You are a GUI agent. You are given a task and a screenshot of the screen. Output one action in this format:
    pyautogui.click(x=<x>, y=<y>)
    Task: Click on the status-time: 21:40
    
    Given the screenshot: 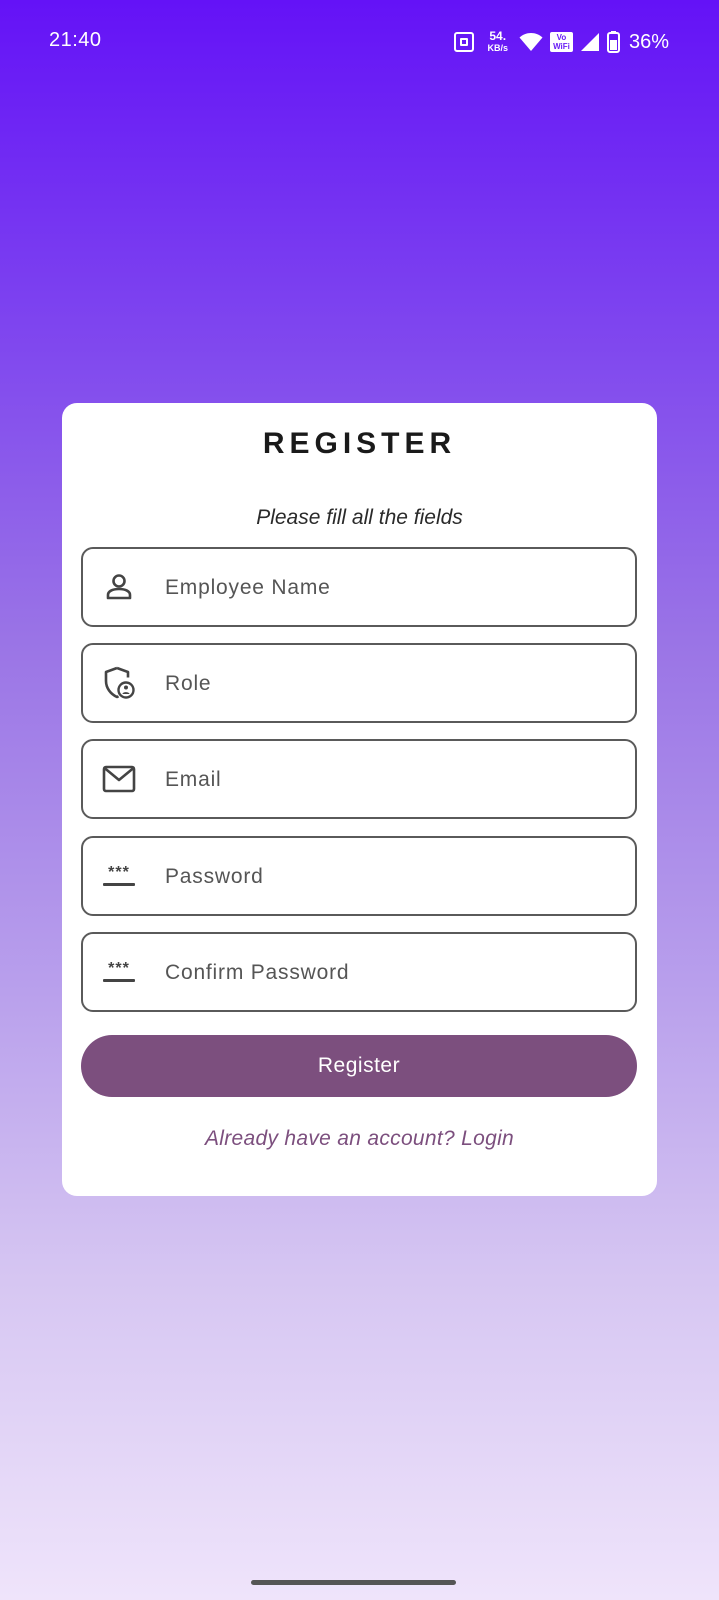 What is the action you would take?
    pyautogui.click(x=75, y=40)
    